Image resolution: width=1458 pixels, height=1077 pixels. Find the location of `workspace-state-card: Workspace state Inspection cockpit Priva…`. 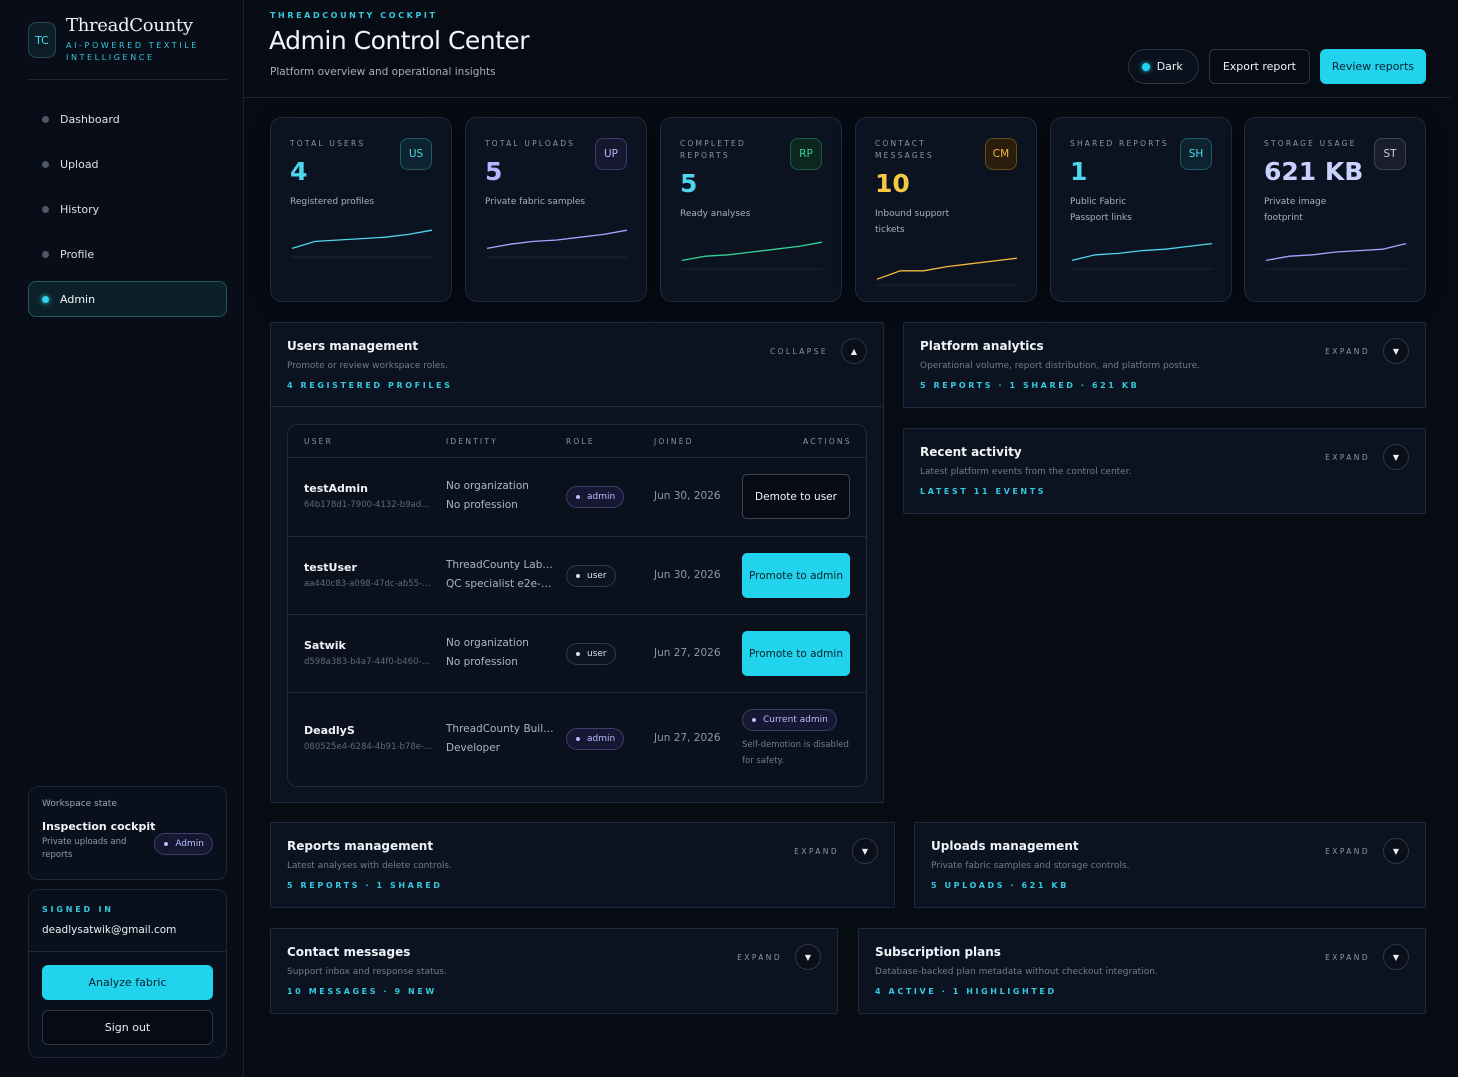

workspace-state-card: Workspace state Inspection cockpit Priva… is located at coordinates (127, 833).